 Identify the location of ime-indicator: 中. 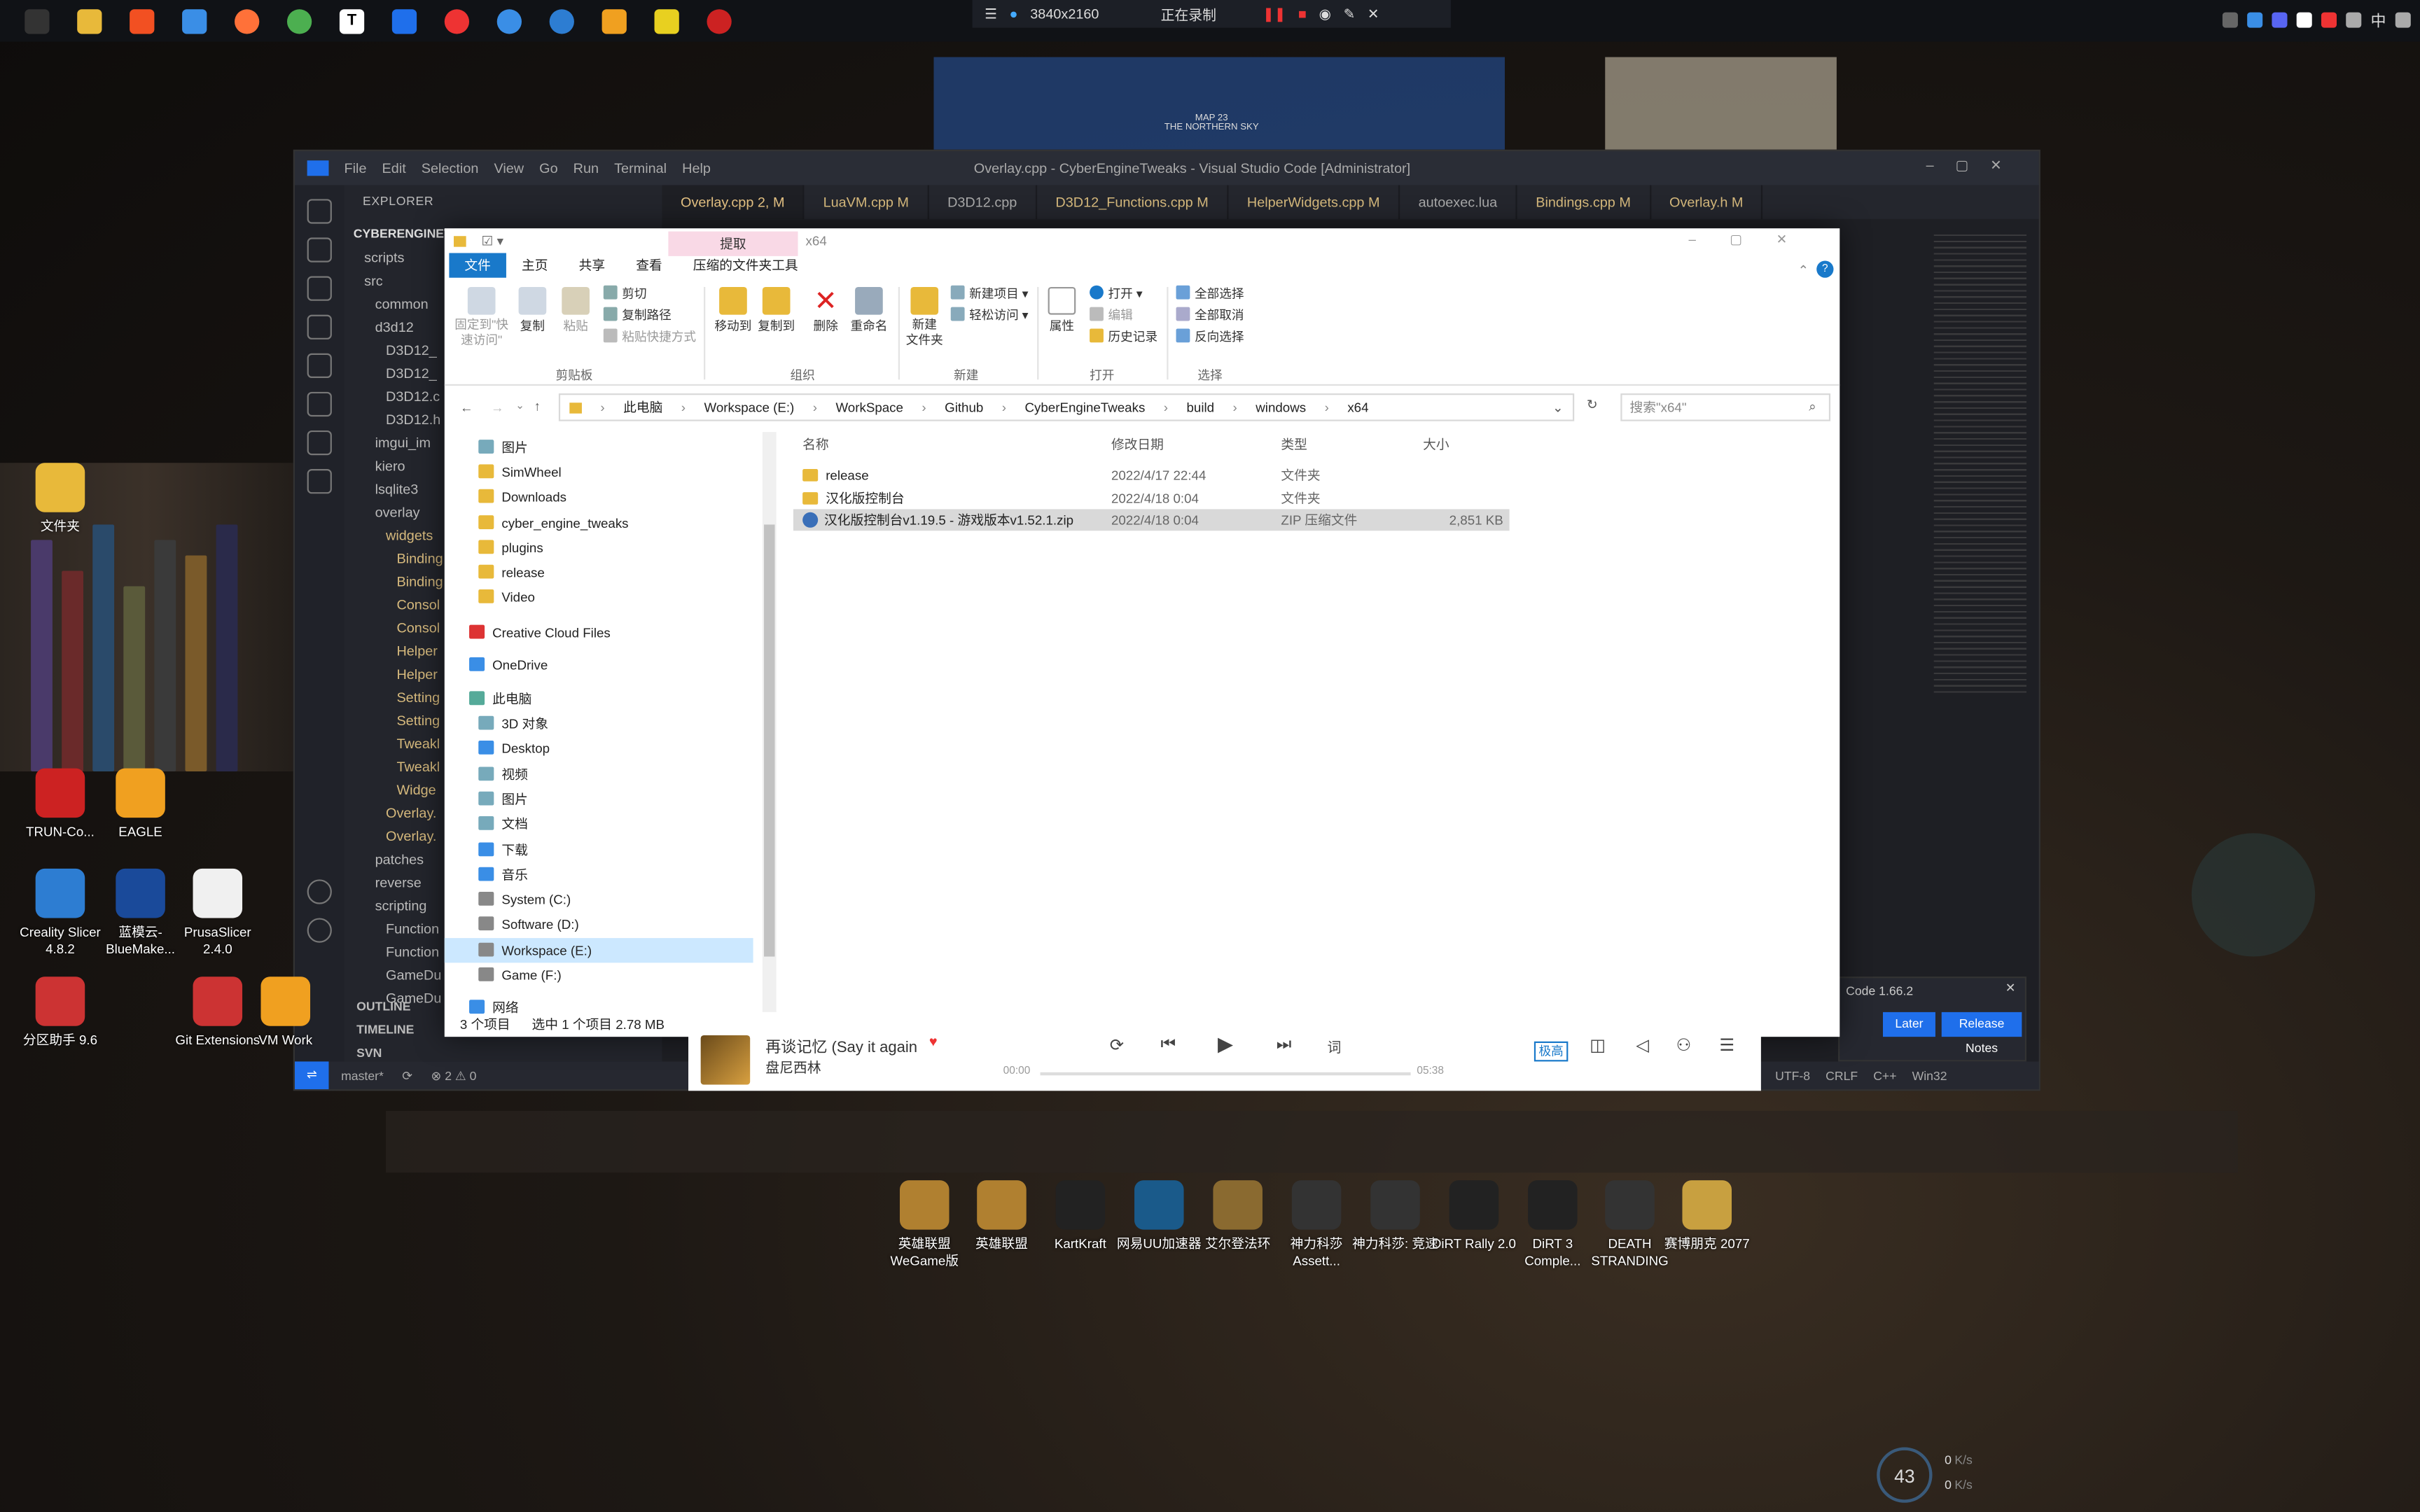
(2378, 19).